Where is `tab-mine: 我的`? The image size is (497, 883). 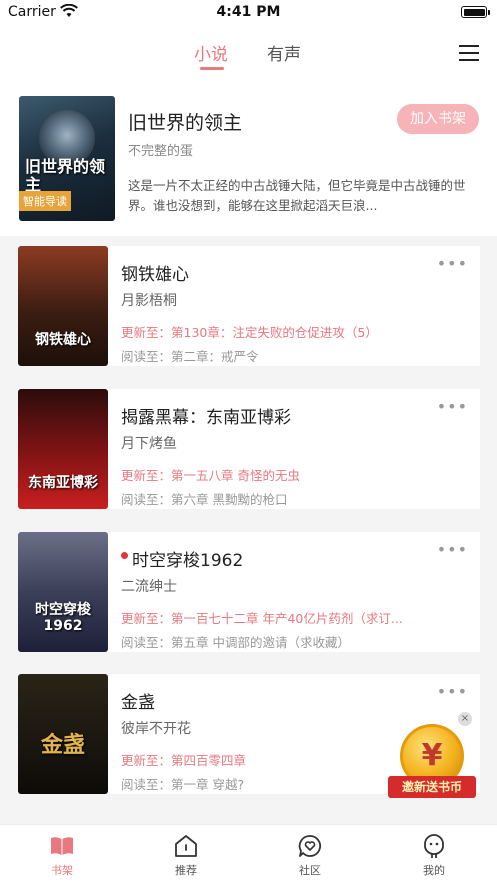
tab-mine: 我的 is located at coordinates (434, 855).